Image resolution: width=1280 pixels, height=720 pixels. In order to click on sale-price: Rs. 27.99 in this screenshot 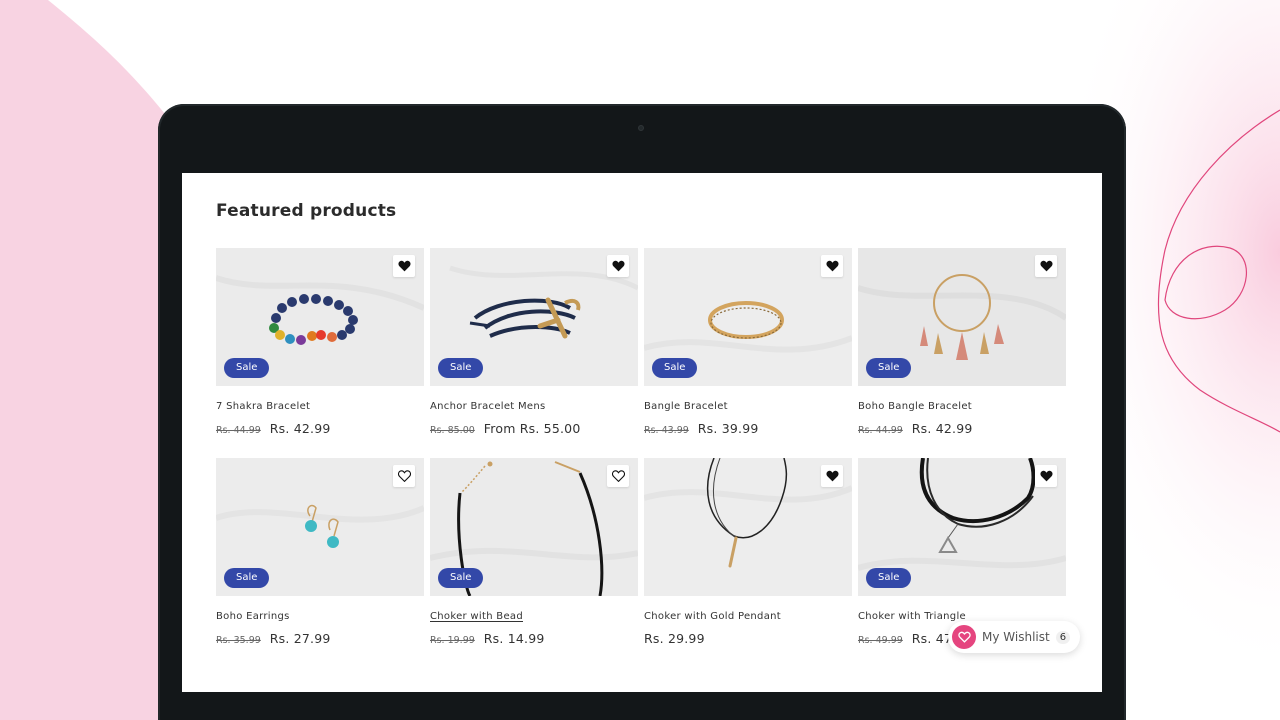, I will do `click(300, 638)`.